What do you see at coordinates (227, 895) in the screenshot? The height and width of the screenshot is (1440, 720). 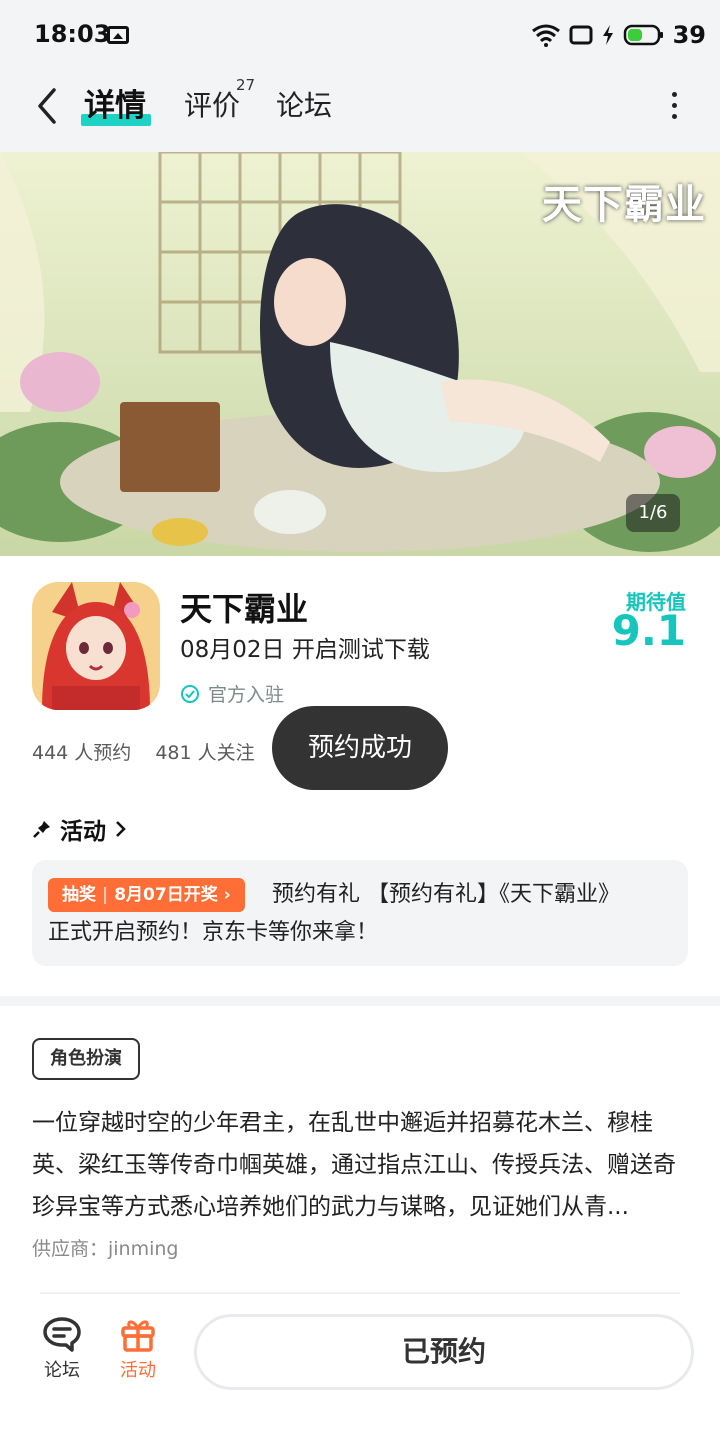 I see `chevron-right-icon: ›` at bounding box center [227, 895].